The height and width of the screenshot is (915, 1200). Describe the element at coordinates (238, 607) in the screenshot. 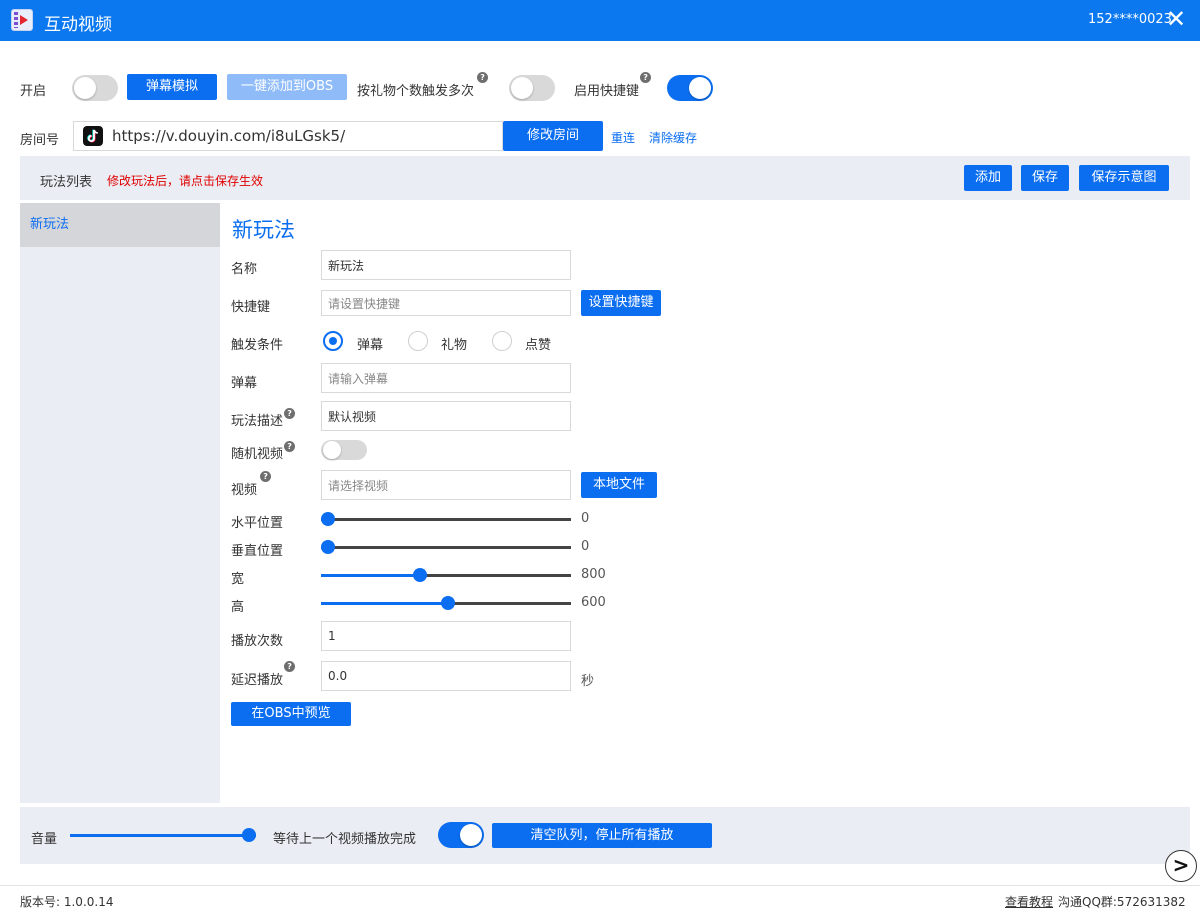

I see `height-label: 高` at that location.